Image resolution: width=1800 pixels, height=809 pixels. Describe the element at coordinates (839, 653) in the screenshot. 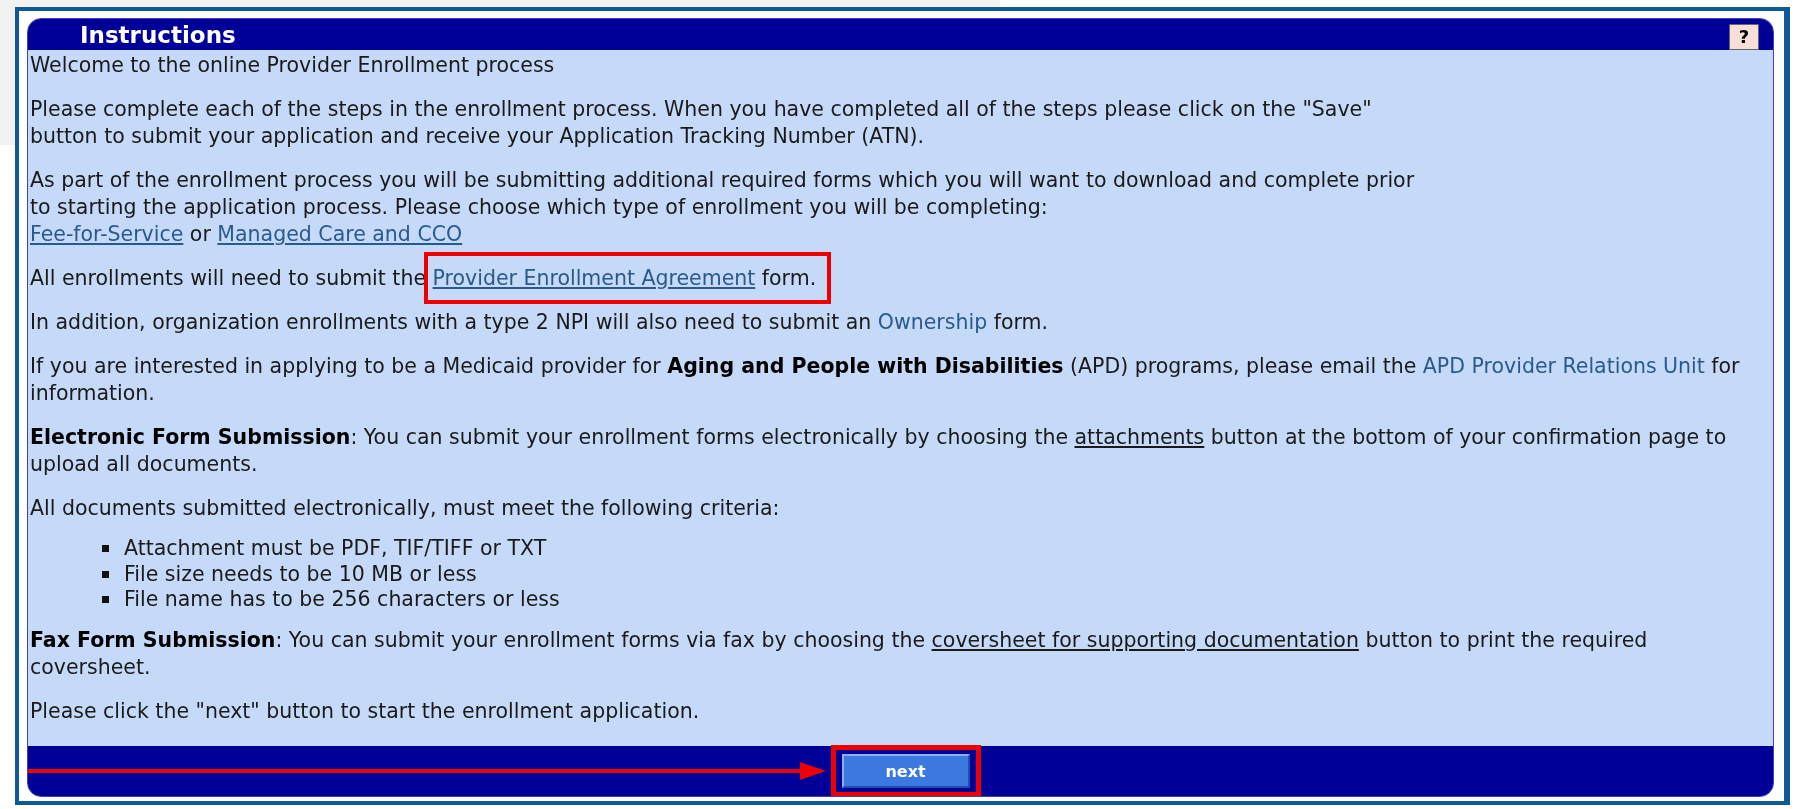

I see `paragraph: Fax Form Submission: You can submit your enrollment forms via fax by choosing the coversheet for supporting documentation button to print the required coversheet.` at that location.